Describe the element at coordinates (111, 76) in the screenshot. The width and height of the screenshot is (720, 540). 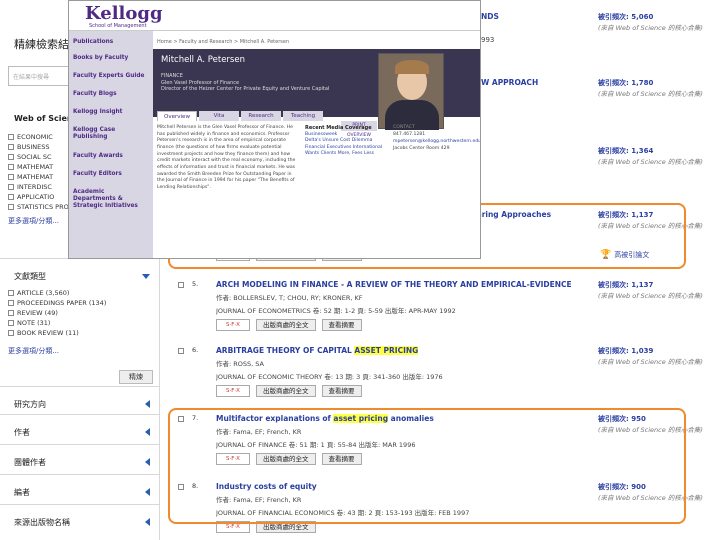
I see `nav-item-experts: Faculty Experts Guide` at that location.